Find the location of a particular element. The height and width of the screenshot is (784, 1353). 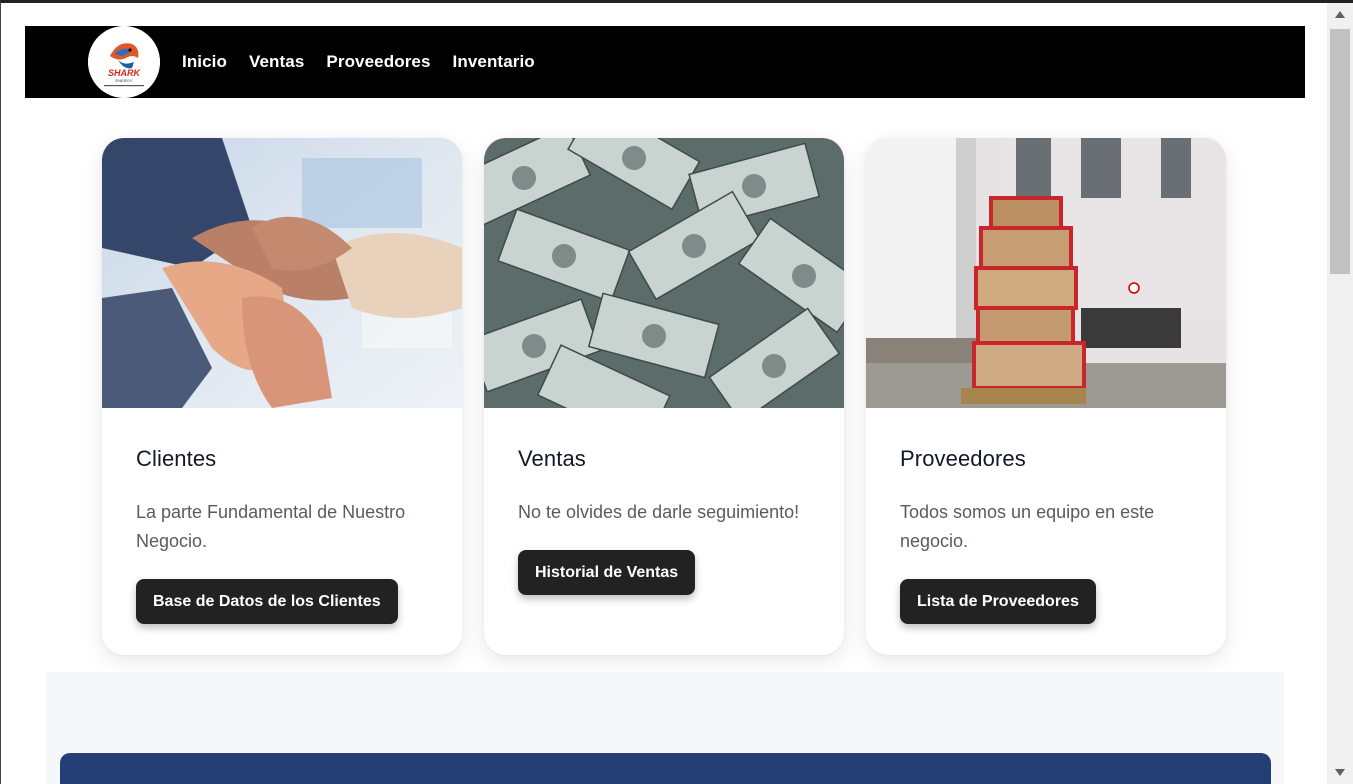

dollar-bills-image is located at coordinates (664, 273).